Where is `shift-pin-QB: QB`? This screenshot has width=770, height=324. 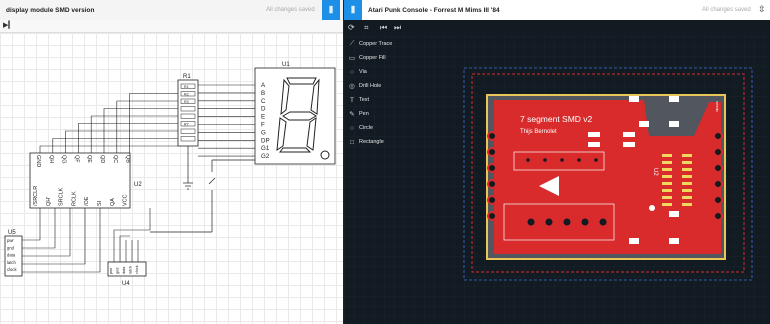 shift-pin-QB: QB is located at coordinates (128, 159).